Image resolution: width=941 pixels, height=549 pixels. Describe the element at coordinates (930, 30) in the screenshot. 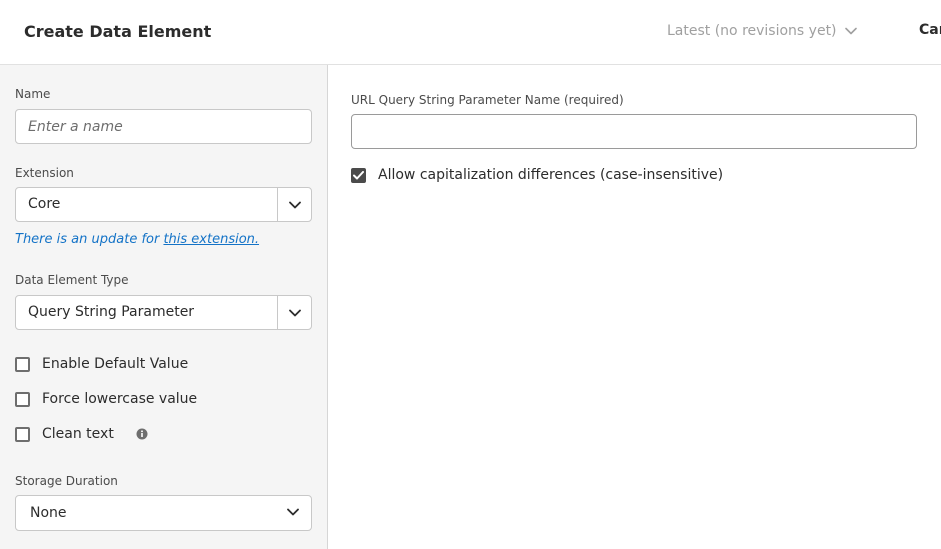

I see `cancel-button: Car` at that location.